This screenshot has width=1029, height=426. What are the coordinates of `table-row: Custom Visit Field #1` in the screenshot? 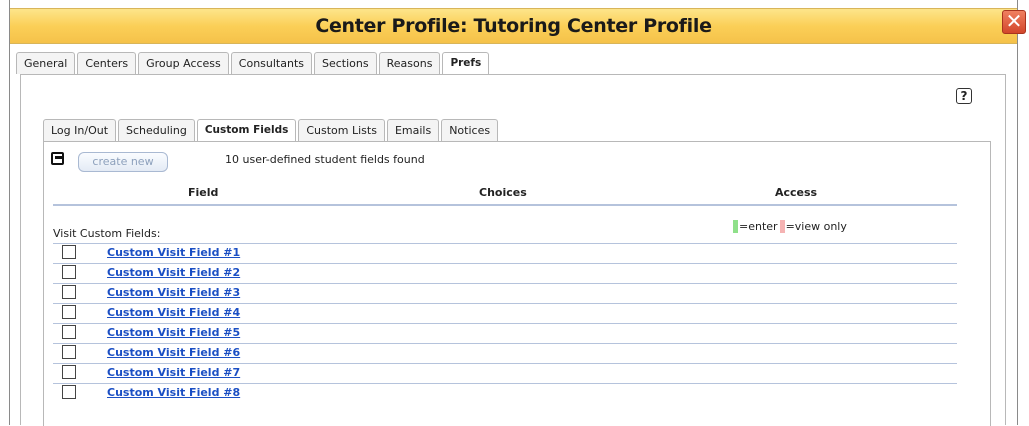 It's located at (505, 253).